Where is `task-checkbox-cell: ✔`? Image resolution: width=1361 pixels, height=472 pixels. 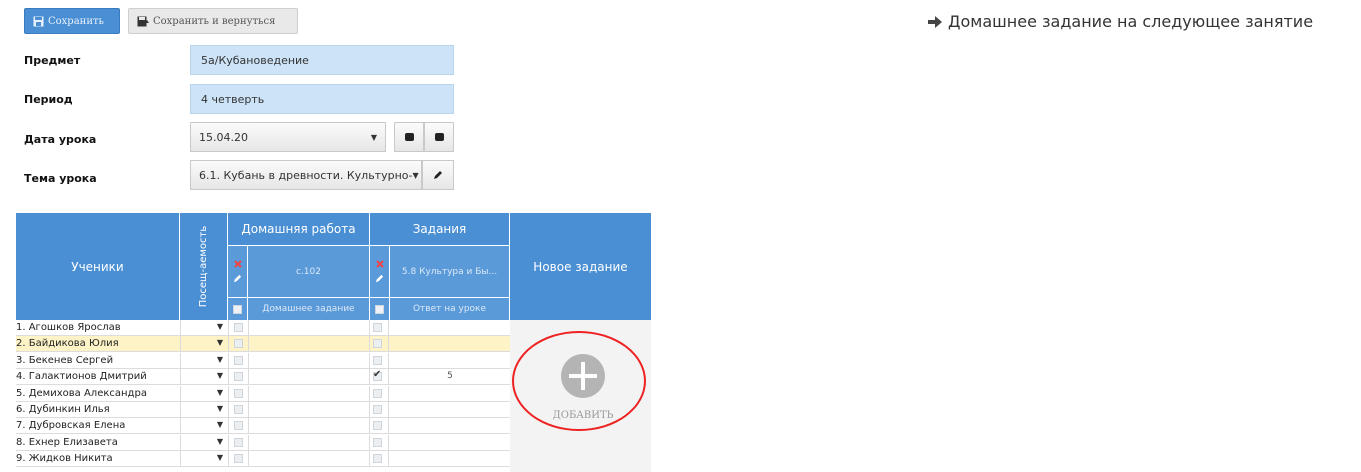
task-checkbox-cell: ✔ is located at coordinates (378, 376).